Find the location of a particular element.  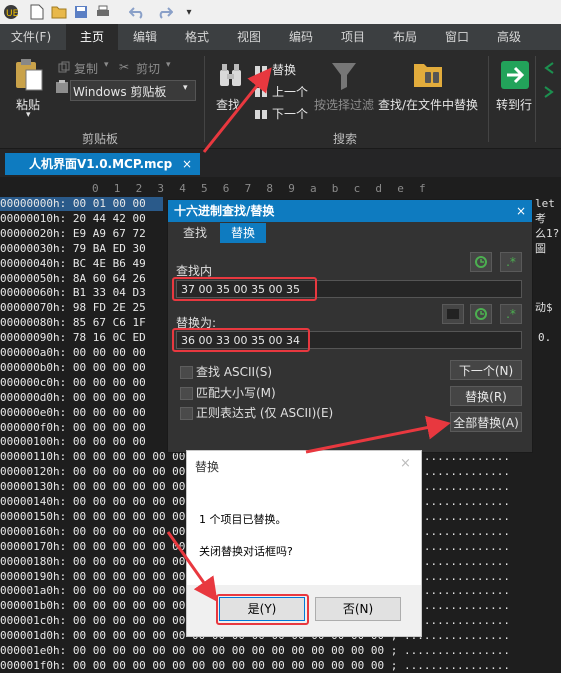

arrow-to-yes is located at coordinates (192, 566).